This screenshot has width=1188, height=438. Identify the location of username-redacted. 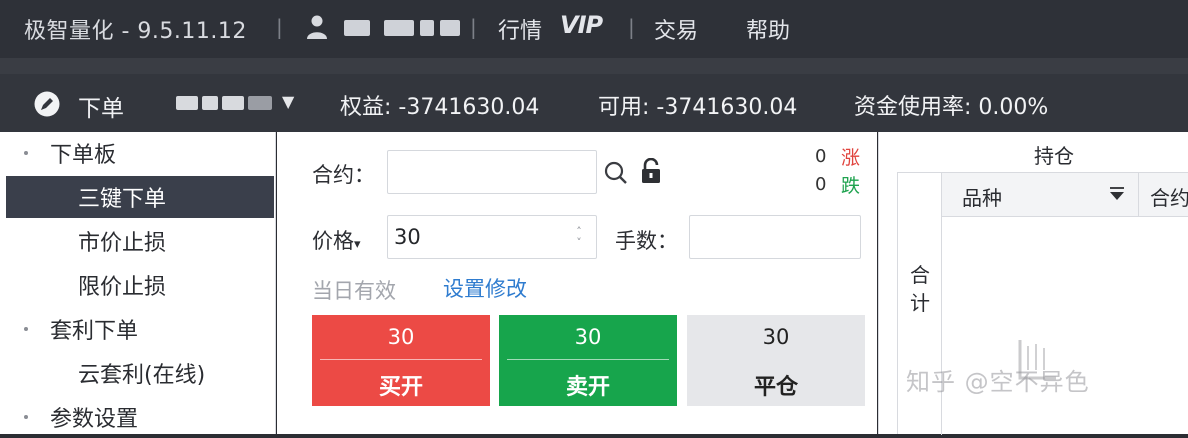
(402, 28).